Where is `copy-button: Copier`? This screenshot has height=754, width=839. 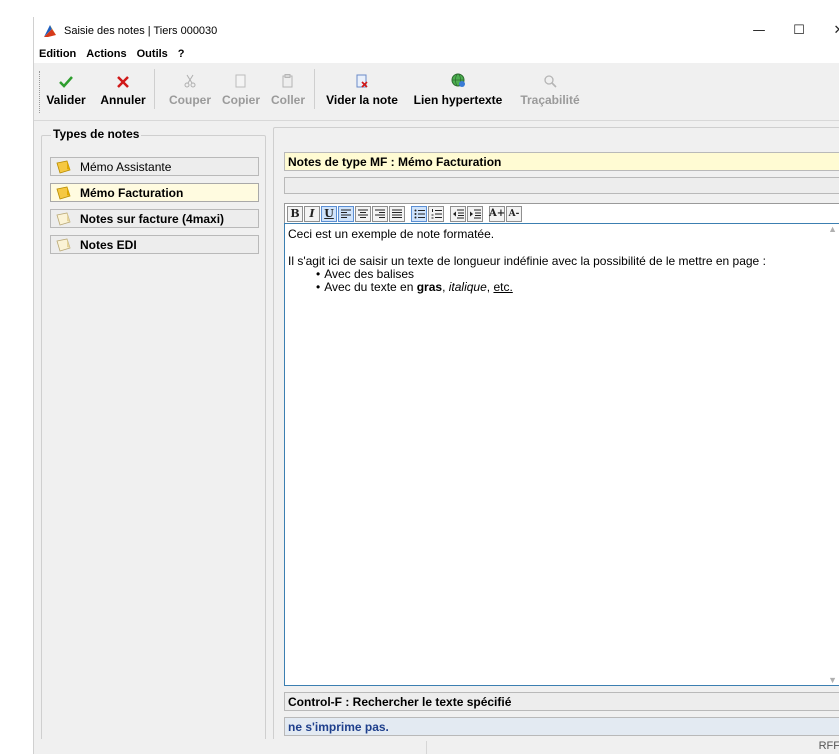
copy-button: Copier is located at coordinates (241, 89).